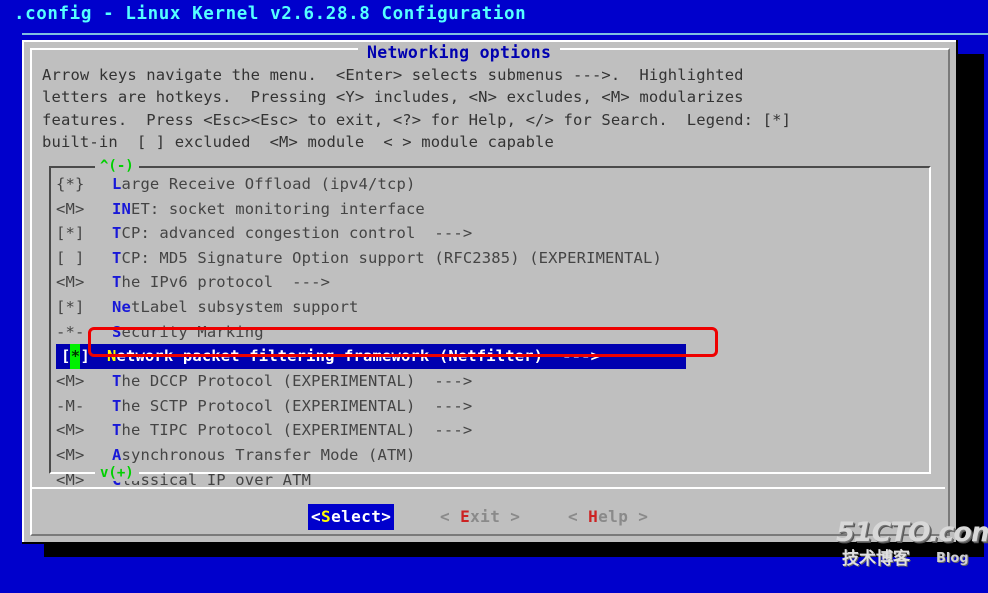  I want to click on menu-item-hotkey: Ne, so click(121, 306).